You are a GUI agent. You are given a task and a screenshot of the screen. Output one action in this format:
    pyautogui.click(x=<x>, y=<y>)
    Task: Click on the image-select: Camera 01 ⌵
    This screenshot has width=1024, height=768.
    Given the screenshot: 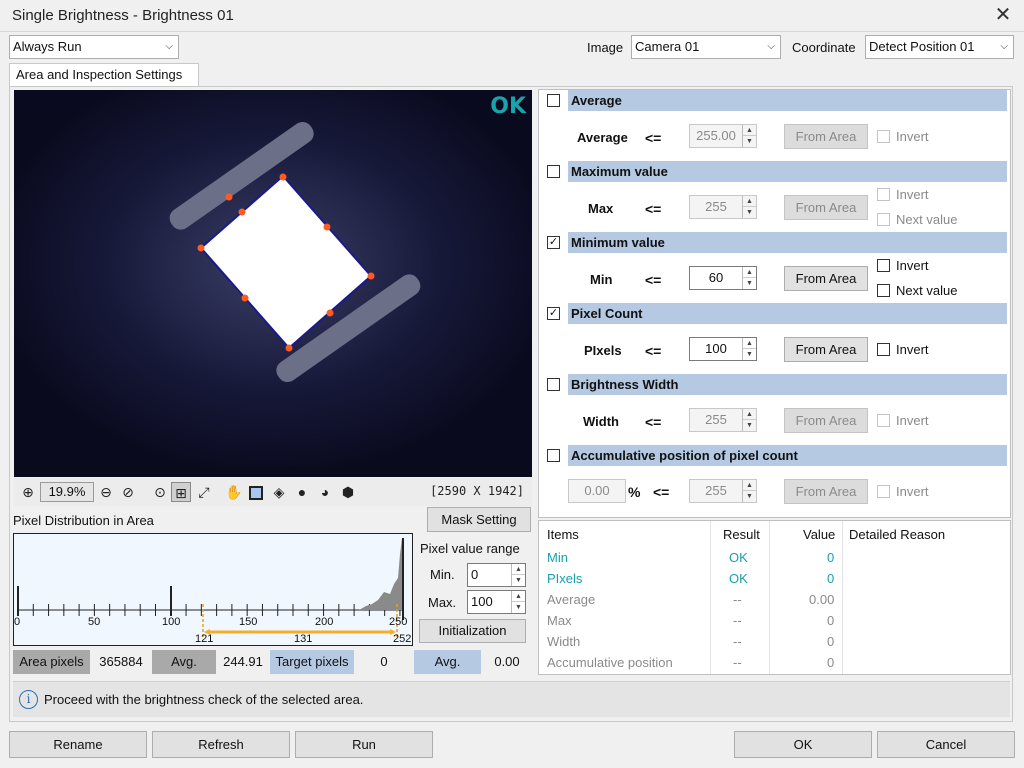 What is the action you would take?
    pyautogui.click(x=706, y=47)
    